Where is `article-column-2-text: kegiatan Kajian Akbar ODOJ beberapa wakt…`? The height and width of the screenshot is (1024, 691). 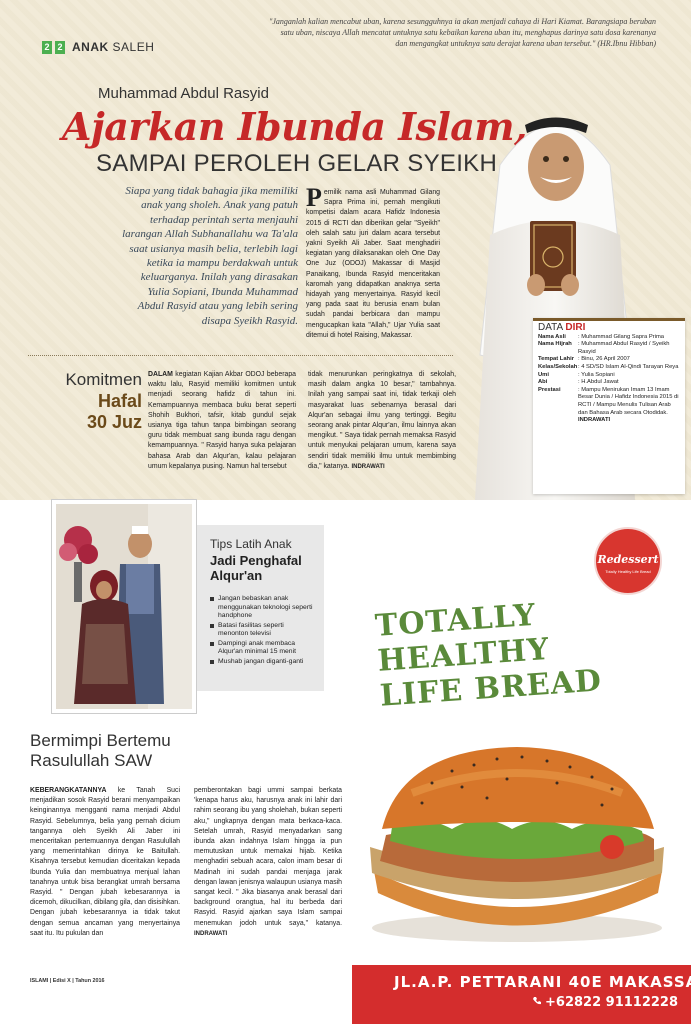 article-column-2-text: kegiatan Kajian Akbar ODOJ beberapa wakt… is located at coordinates (222, 420).